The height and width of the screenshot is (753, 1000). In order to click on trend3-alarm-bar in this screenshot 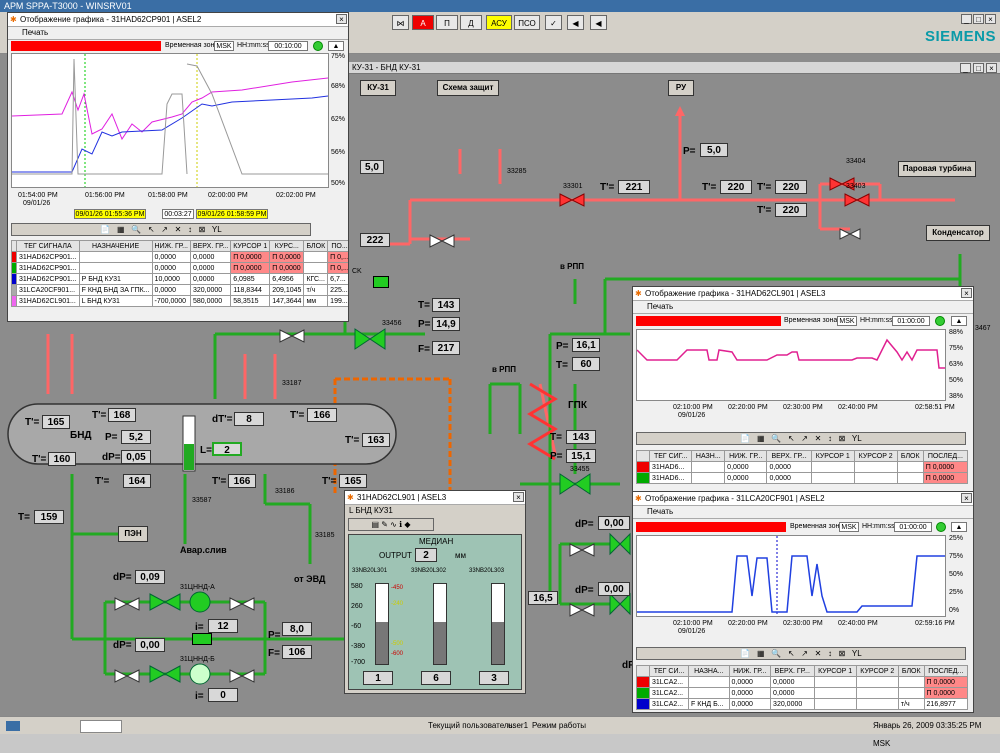, I will do `click(711, 527)`.